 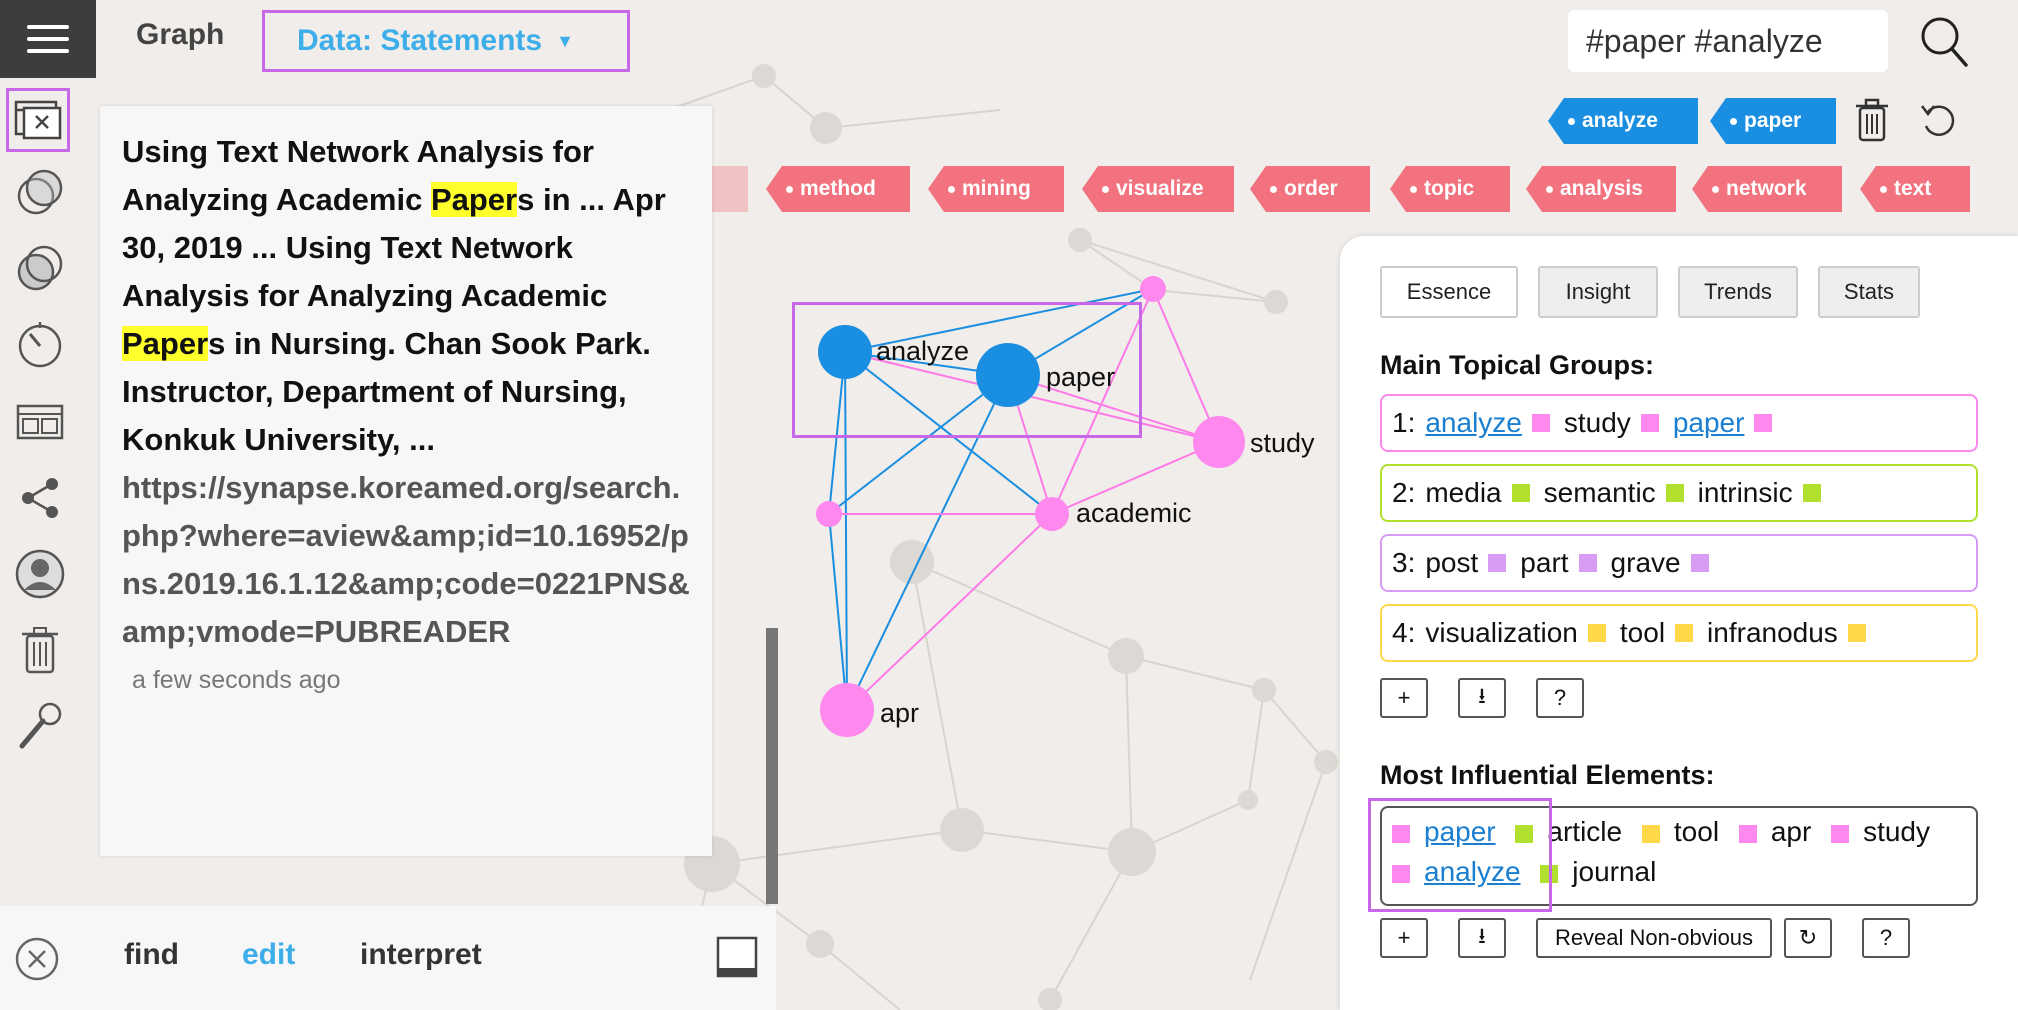 I want to click on influential-selection-box, so click(x=1460, y=855).